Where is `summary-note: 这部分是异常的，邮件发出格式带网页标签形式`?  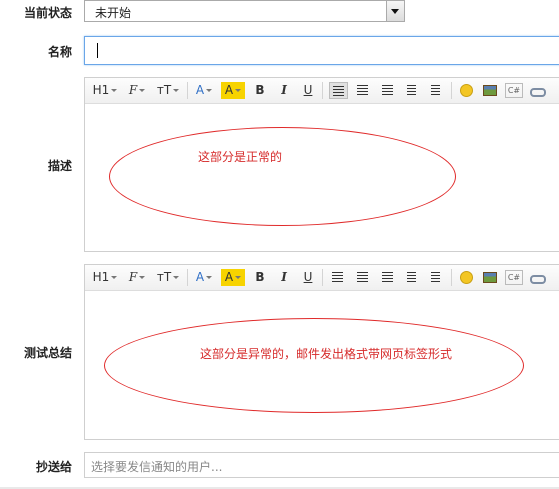
summary-note: 这部分是异常的，邮件发出格式带网页标签形式 is located at coordinates (326, 354).